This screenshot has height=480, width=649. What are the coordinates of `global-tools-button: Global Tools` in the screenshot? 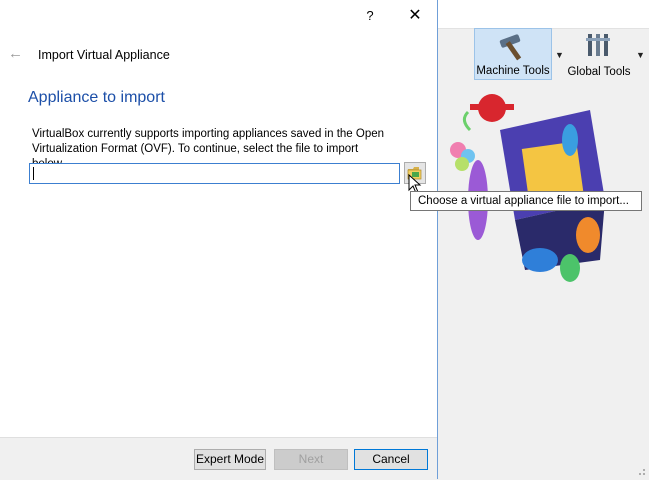 It's located at (599, 54).